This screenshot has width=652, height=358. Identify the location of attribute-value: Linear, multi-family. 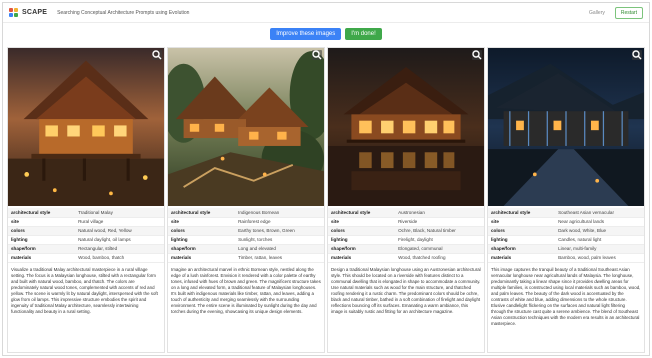
(599, 249).